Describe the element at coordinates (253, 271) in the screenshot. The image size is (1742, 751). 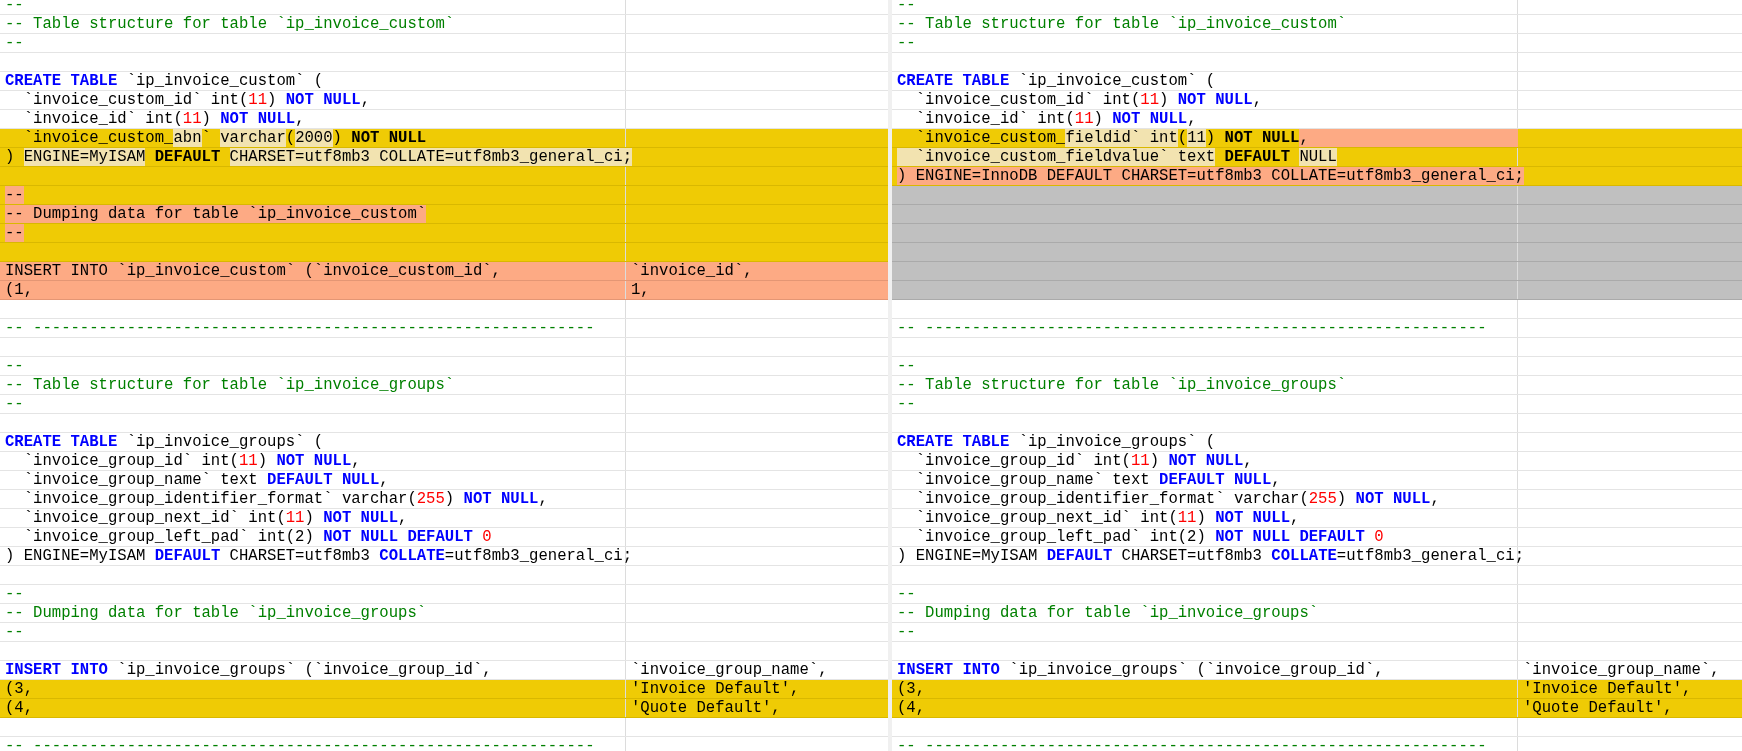
I see `code-line: INSERT INTO `ip_invoice_custom` (`invoice_custom_id`,` at that location.